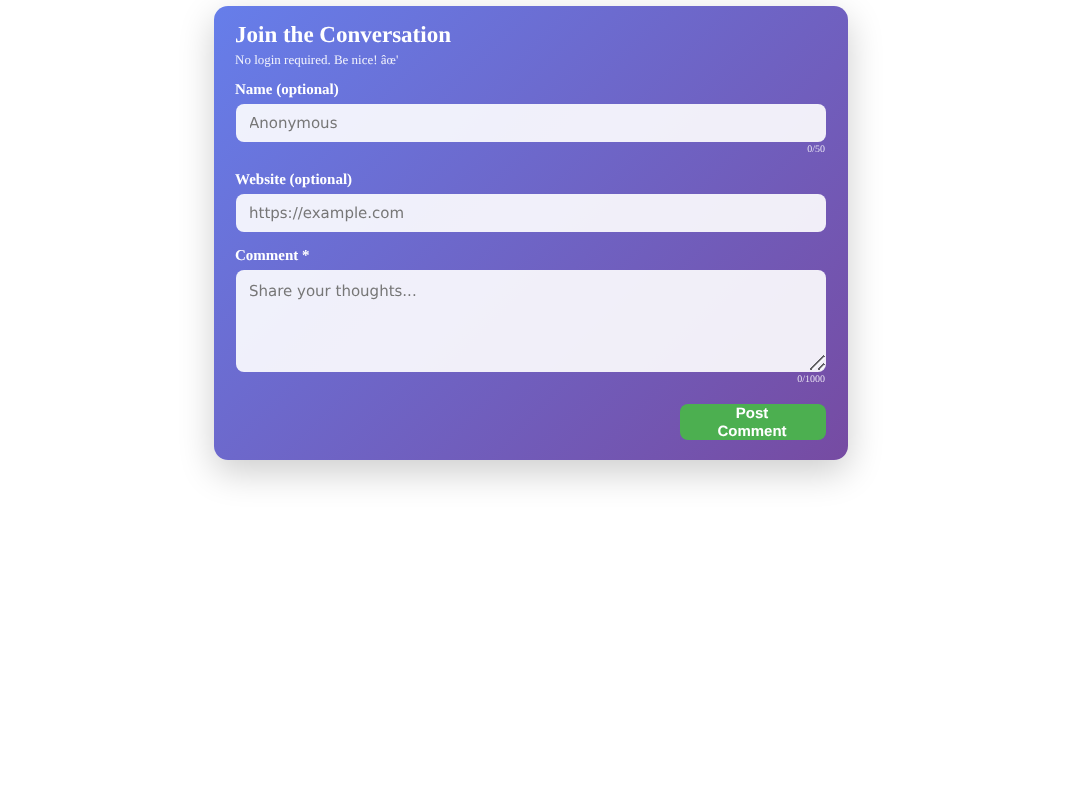  I want to click on form-title: Join the Conversation, so click(344, 36).